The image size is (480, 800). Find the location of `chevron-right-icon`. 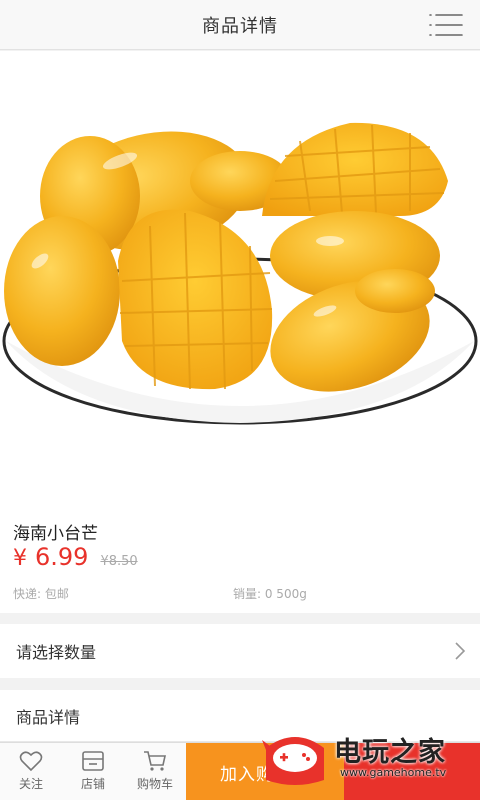

chevron-right-icon is located at coordinates (460, 651).